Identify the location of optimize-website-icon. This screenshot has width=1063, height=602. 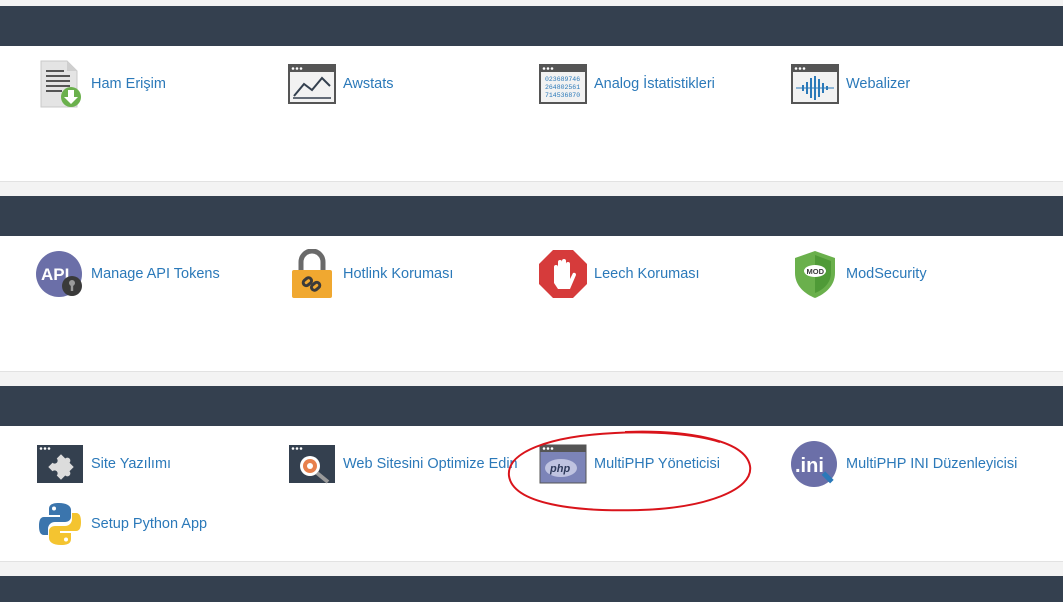
(312, 464).